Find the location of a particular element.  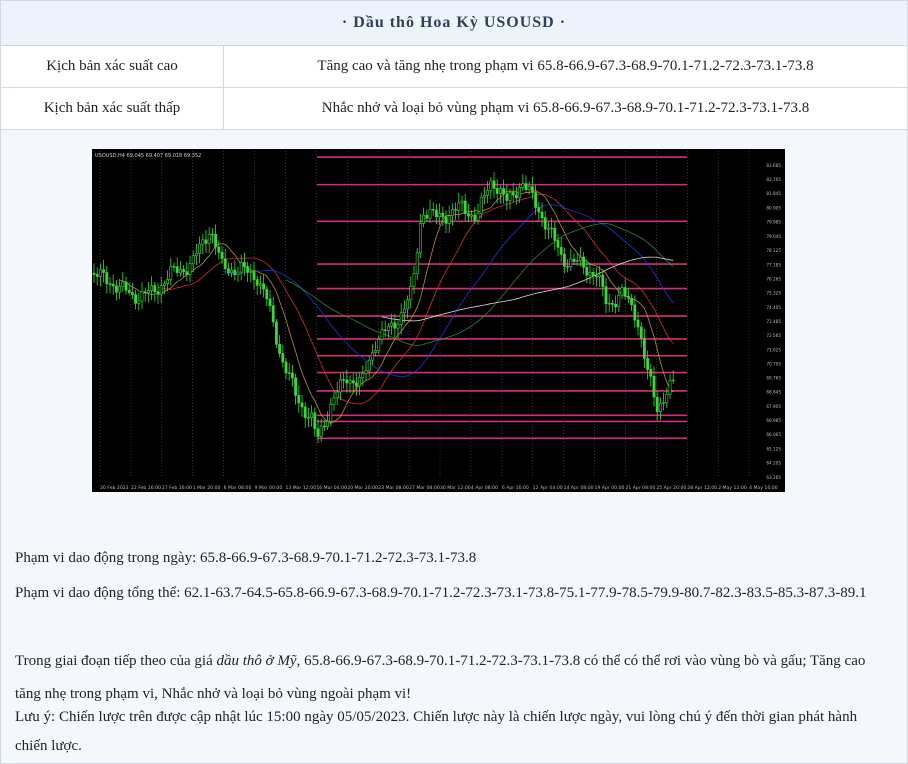

x-tick-label: 23 Mar 08:00 is located at coordinates (393, 488).